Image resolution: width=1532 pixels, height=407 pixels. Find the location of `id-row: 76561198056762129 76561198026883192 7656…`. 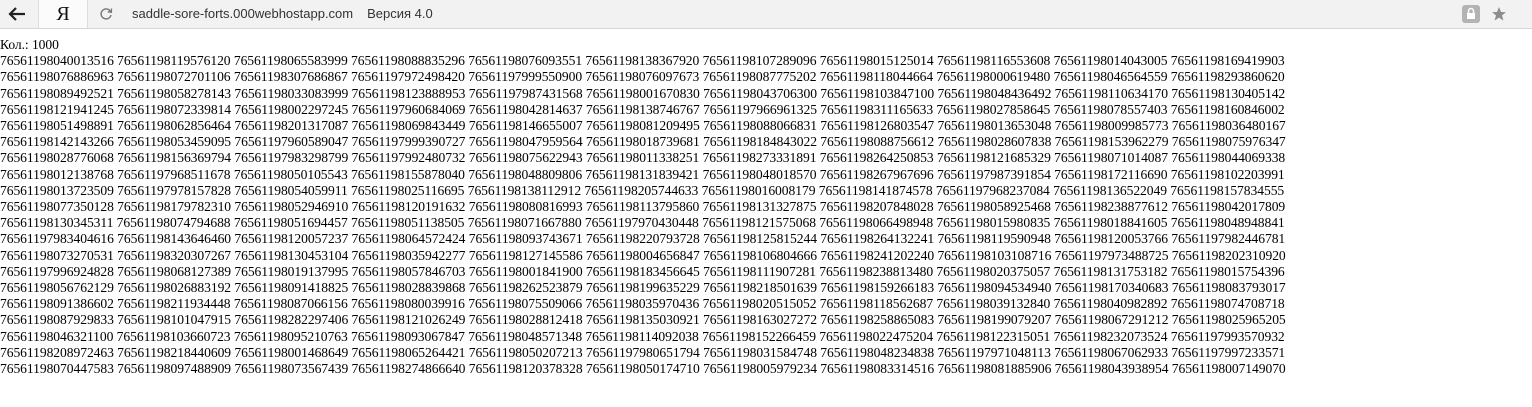

id-row: 76561198056762129 76561198026883192 7656… is located at coordinates (643, 288).